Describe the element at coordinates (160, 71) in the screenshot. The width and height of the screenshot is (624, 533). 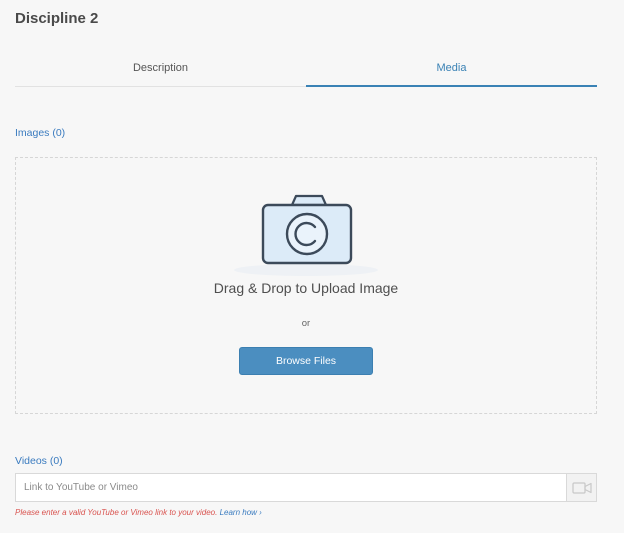
I see `tab-description: Description` at that location.